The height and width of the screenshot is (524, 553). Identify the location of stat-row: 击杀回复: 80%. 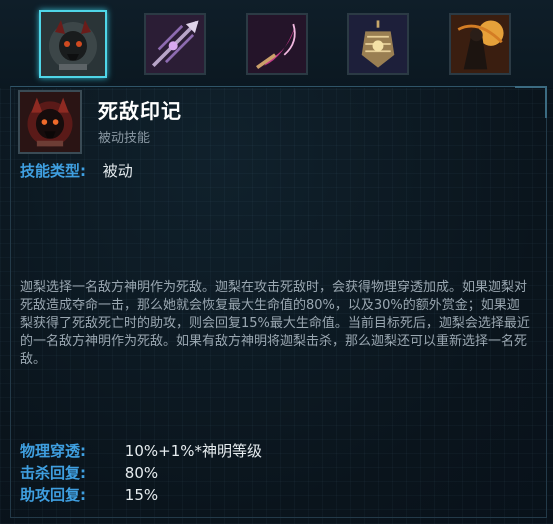
(89, 473).